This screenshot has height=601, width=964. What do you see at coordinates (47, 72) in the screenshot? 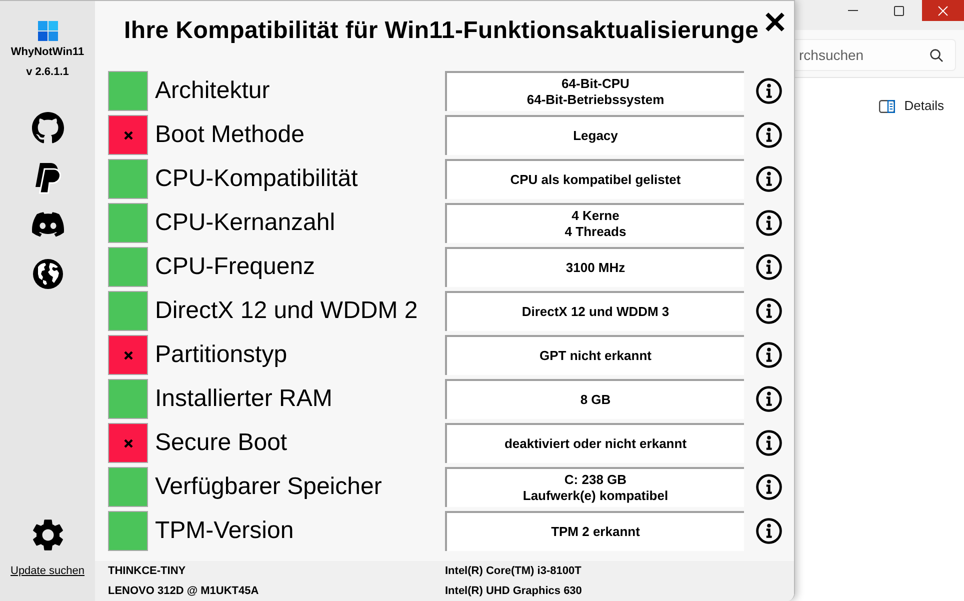
I see `app-version: v 2.6.1.1` at bounding box center [47, 72].